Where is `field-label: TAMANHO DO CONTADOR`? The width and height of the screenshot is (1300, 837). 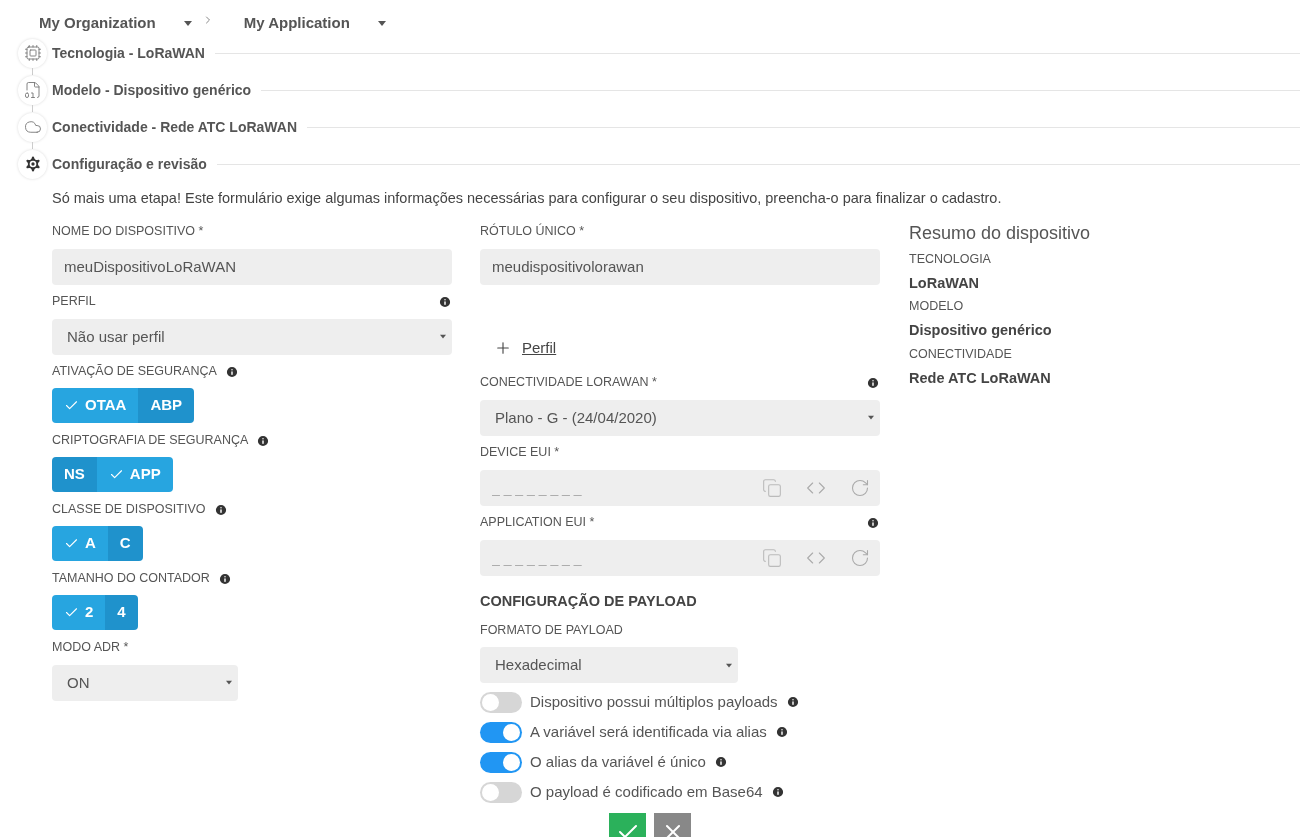
field-label: TAMANHO DO CONTADOR is located at coordinates (131, 579).